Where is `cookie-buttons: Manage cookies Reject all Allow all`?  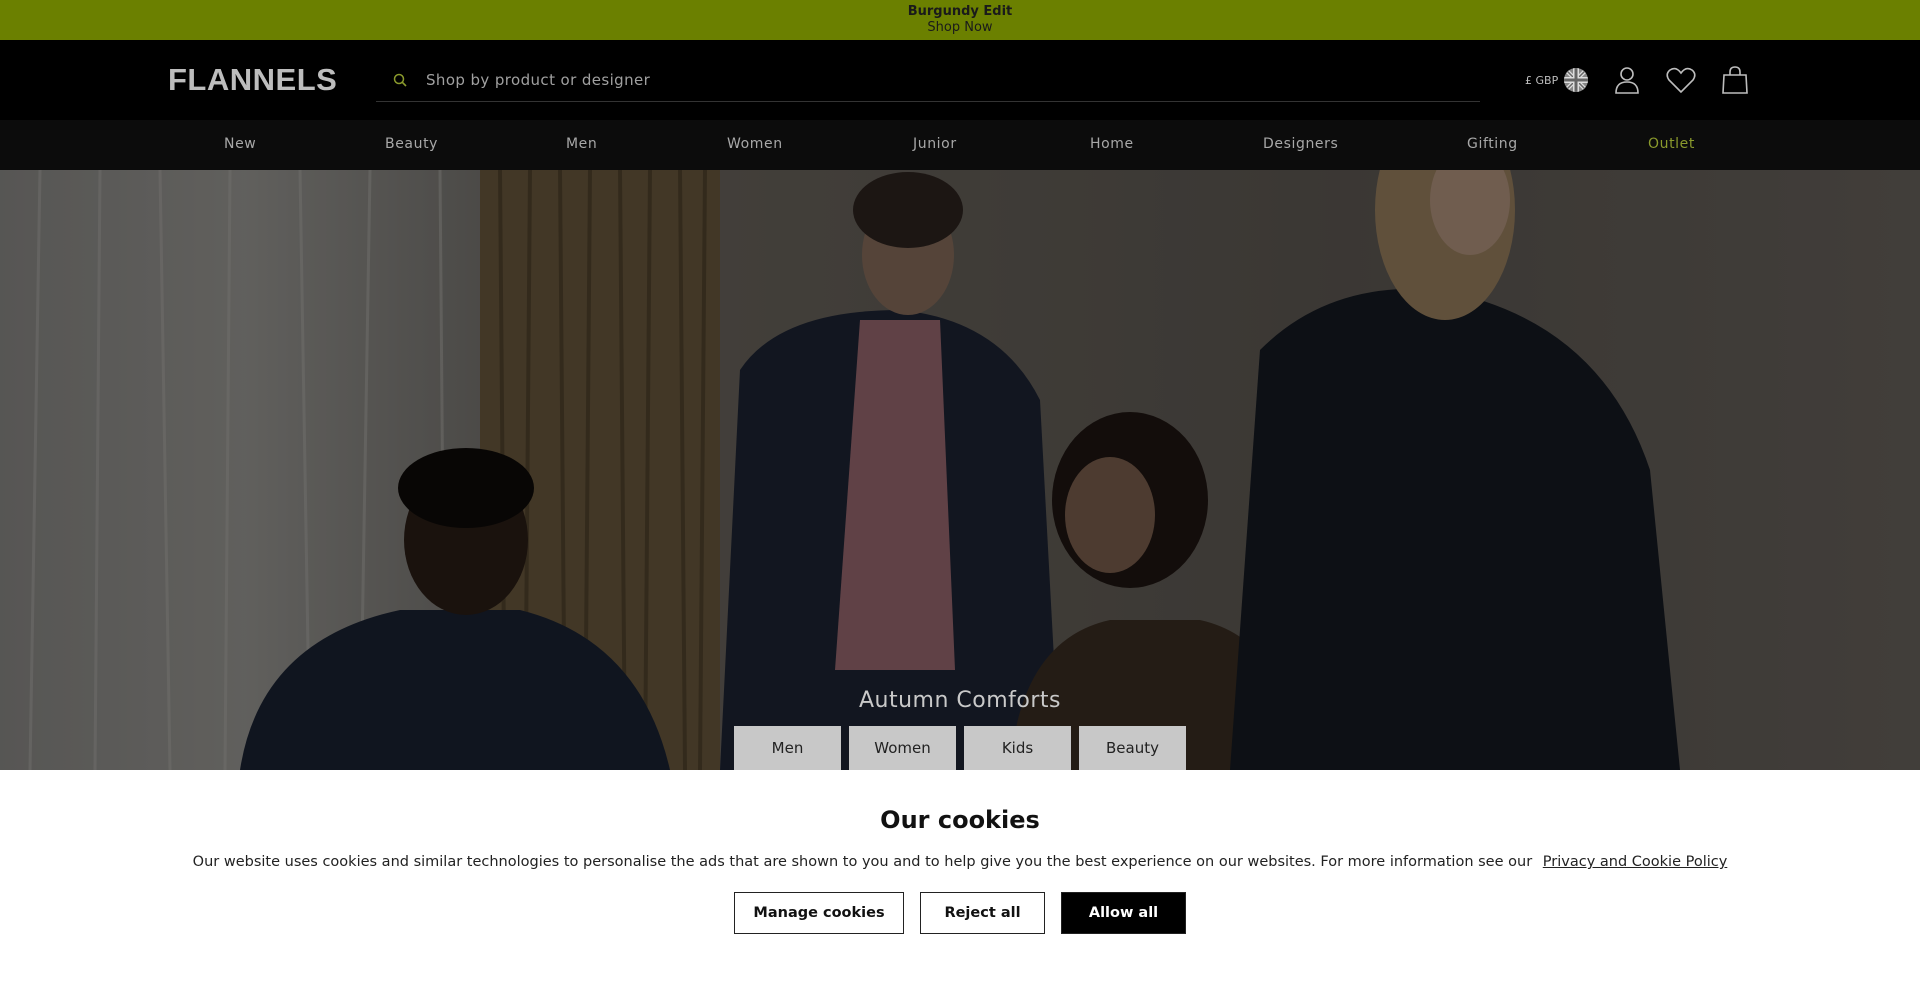 cookie-buttons: Manage cookies Reject all Allow all is located at coordinates (960, 913).